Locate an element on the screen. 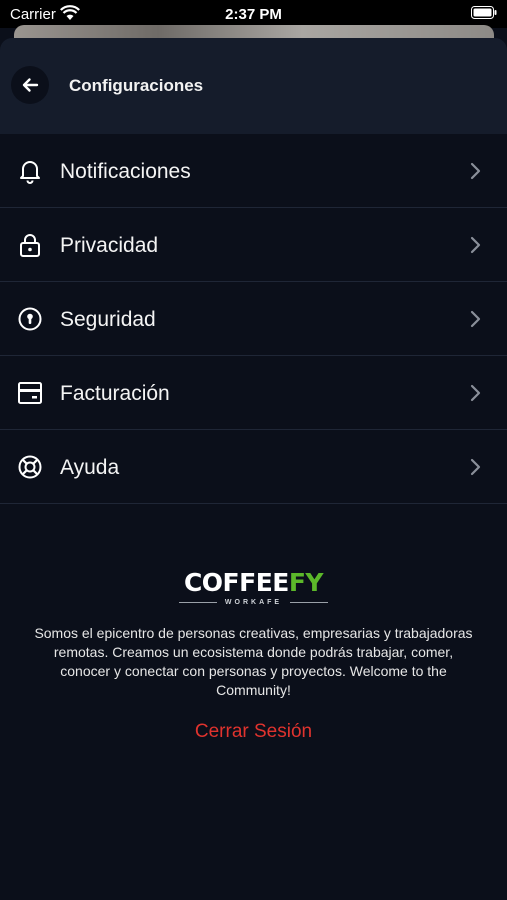 This screenshot has height=900, width=507. menu-item-ayuda: Ayuda is located at coordinates (253, 467).